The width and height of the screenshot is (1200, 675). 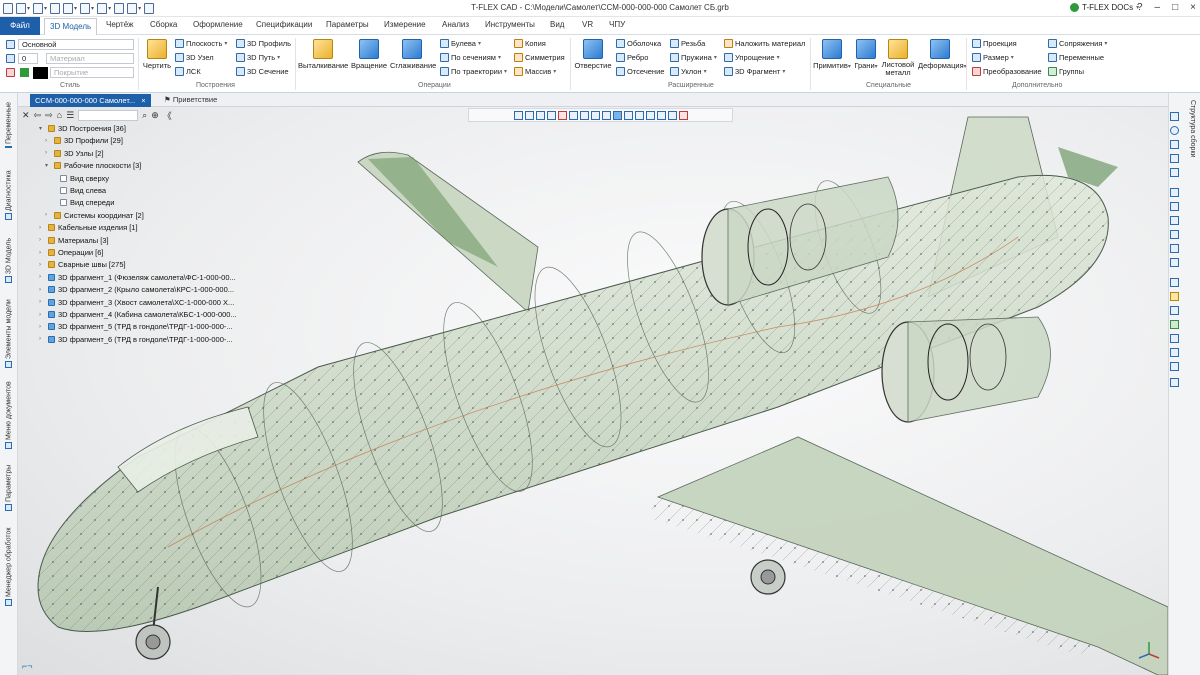 What do you see at coordinates (347, 24) in the screenshot?
I see `tab-params: Параметры` at bounding box center [347, 24].